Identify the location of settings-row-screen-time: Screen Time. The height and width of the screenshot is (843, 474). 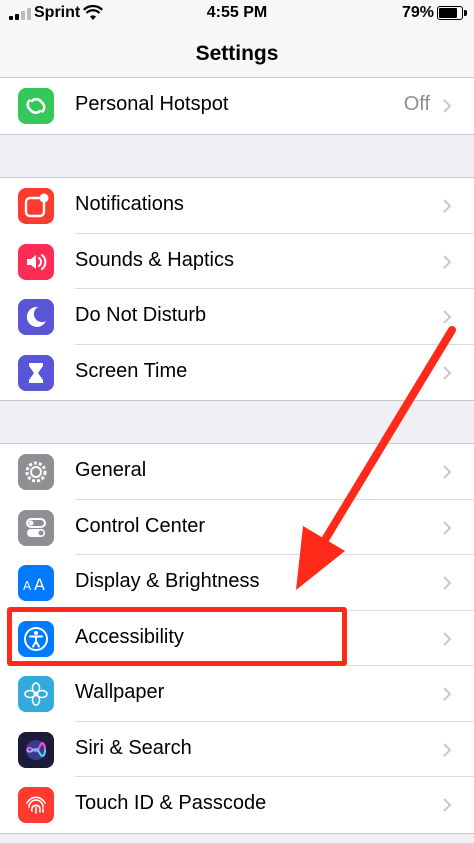
(237, 373).